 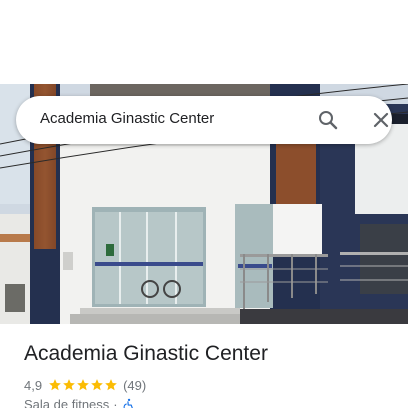 What do you see at coordinates (67, 402) in the screenshot?
I see `place-category: Sala de fitness` at bounding box center [67, 402].